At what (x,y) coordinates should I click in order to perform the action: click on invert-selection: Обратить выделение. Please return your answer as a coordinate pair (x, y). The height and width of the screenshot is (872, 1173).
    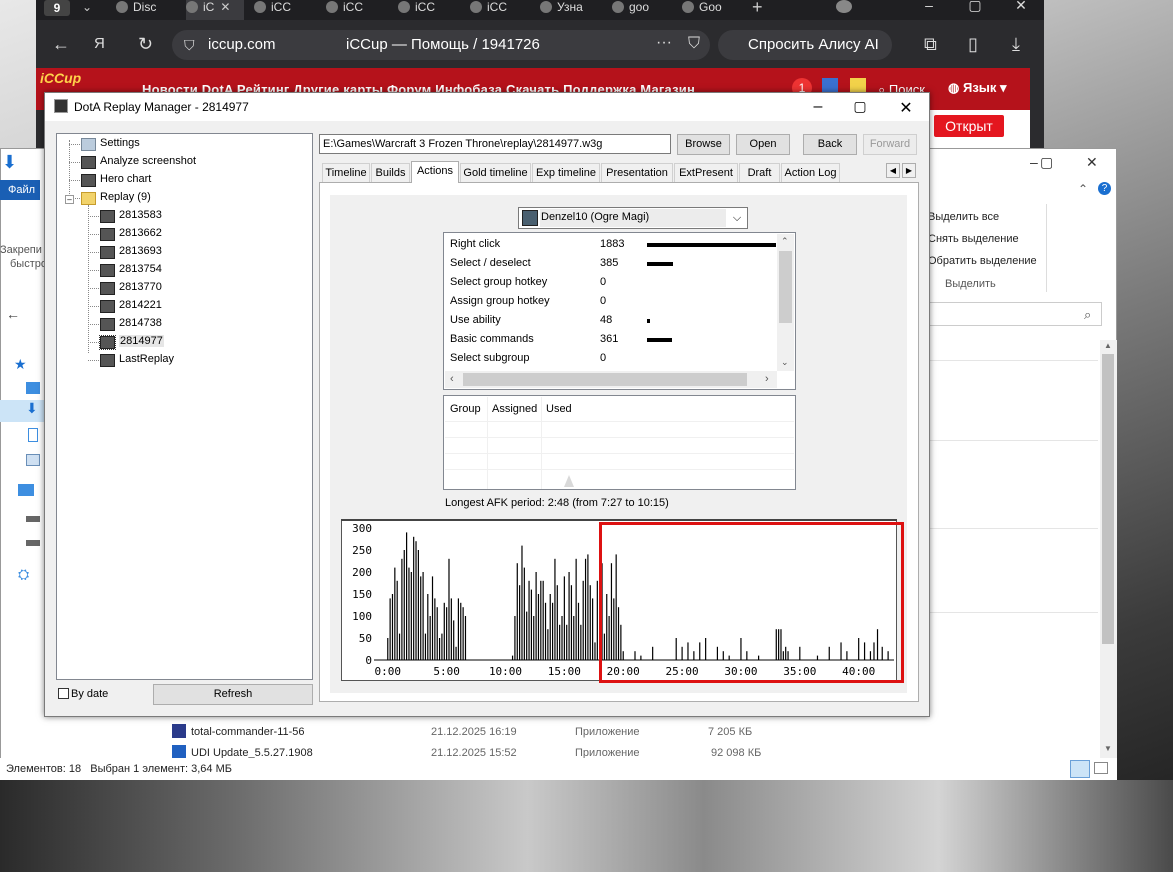
    Looking at the image, I should click on (982, 261).